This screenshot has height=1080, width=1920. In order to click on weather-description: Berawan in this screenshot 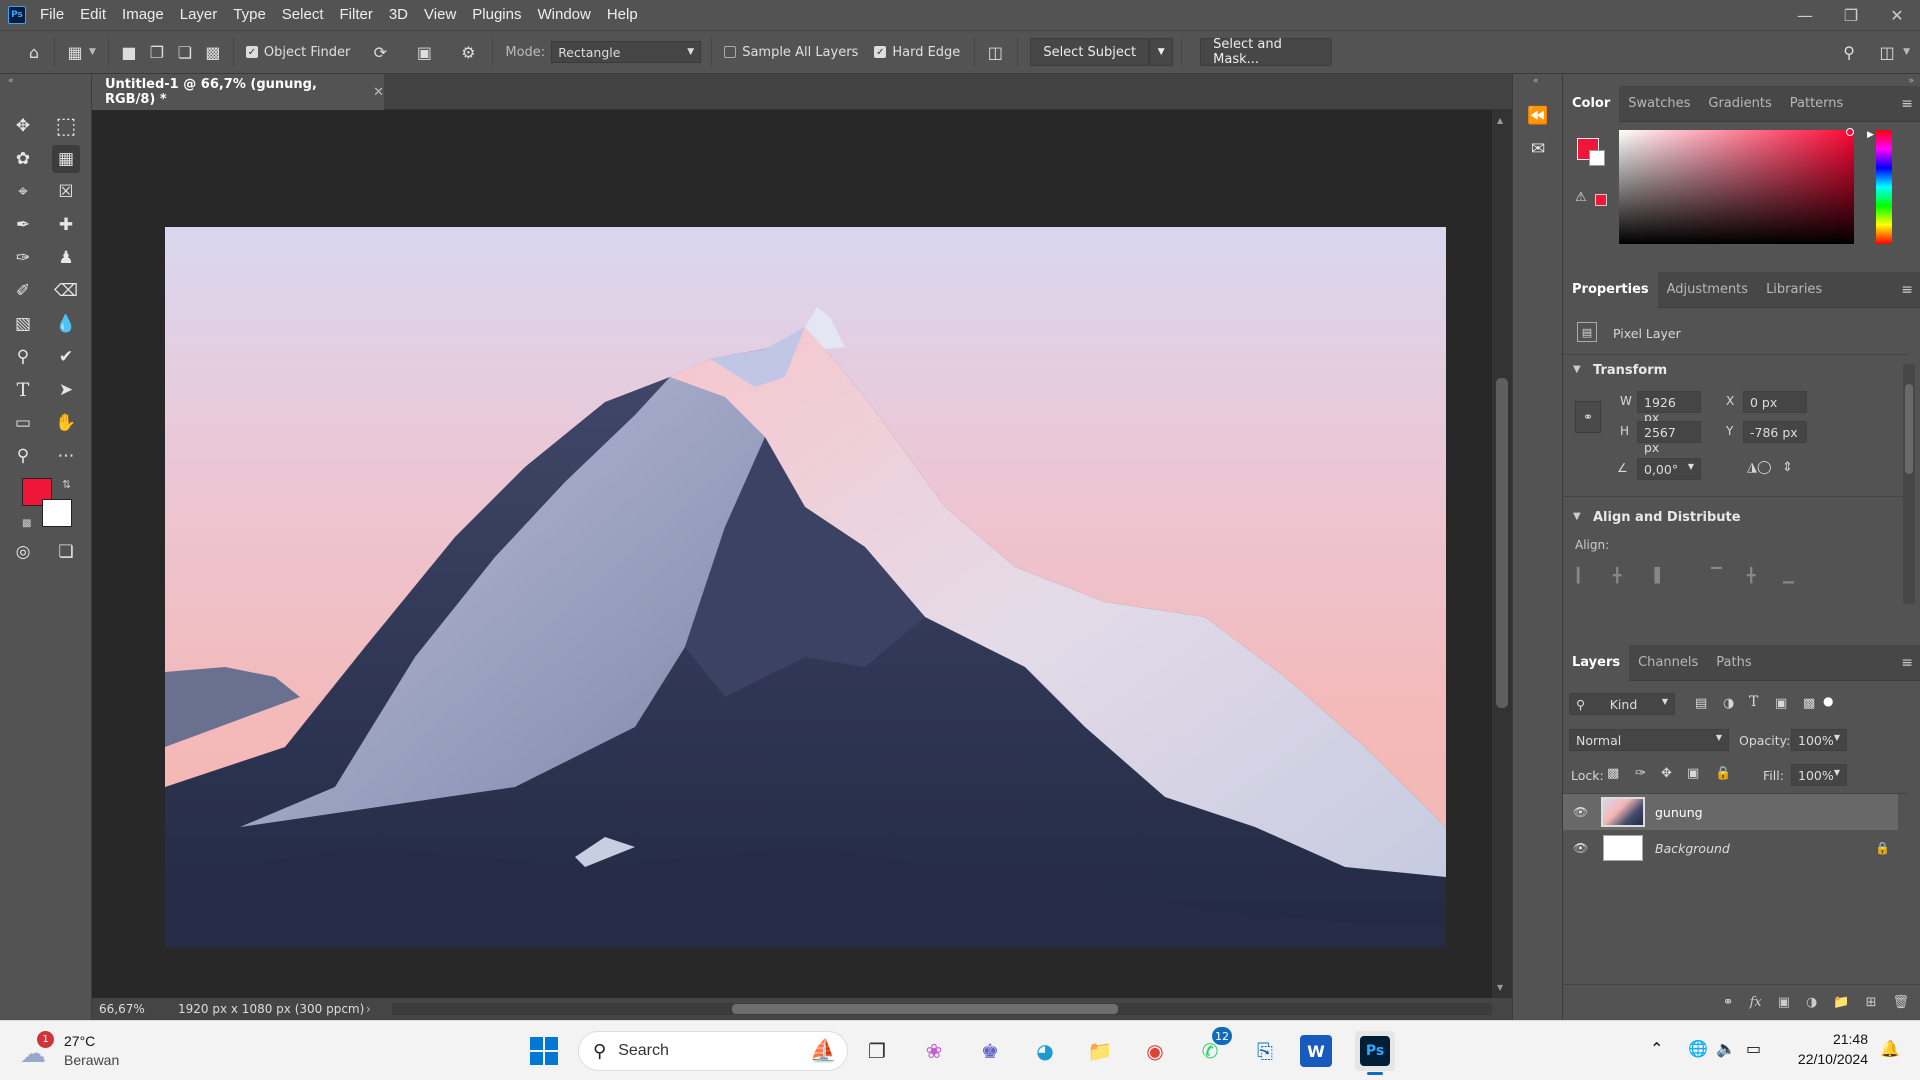, I will do `click(91, 1060)`.